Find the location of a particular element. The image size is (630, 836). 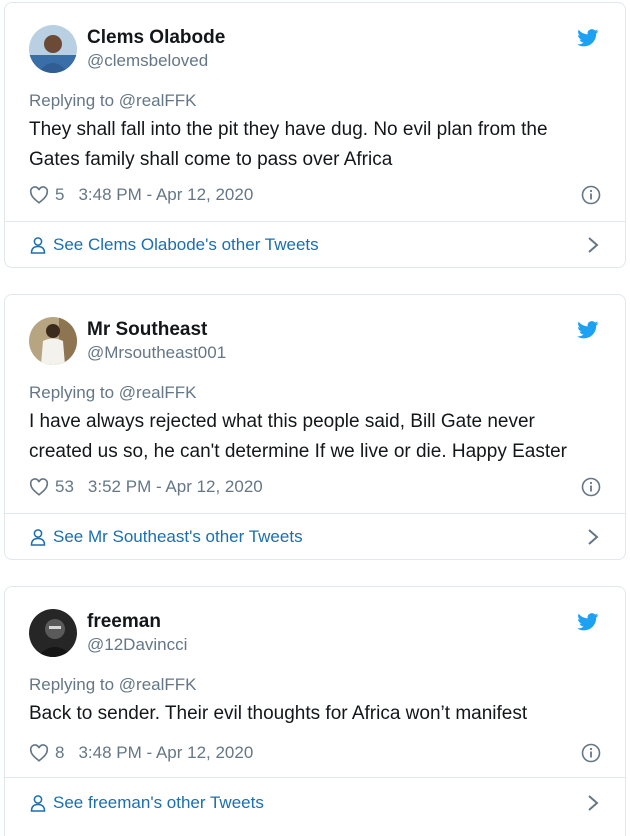

see-other-tweets-label: See freeman's other Tweets is located at coordinates (158, 803).